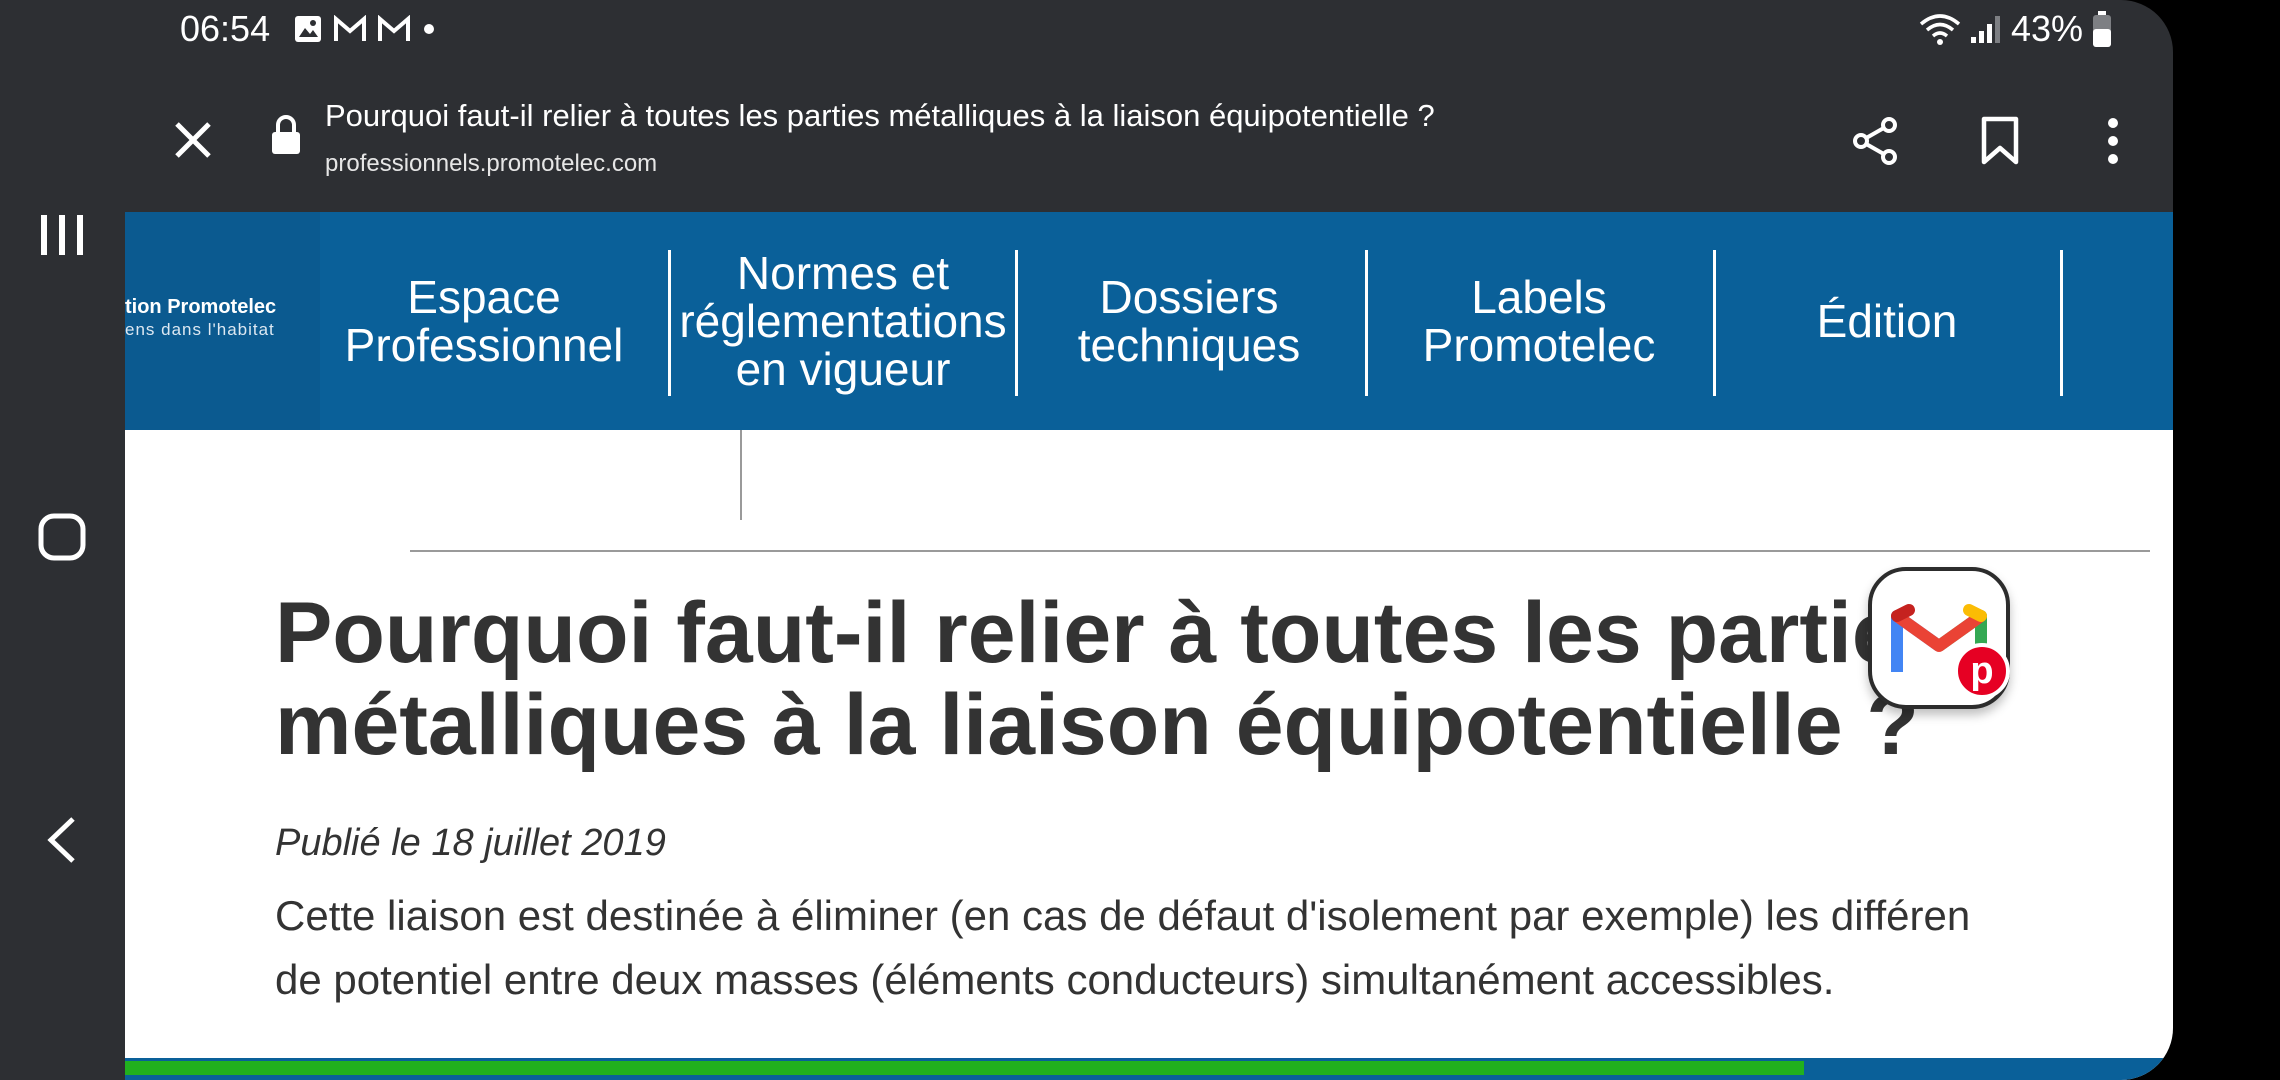 The width and height of the screenshot is (2280, 1080). I want to click on home-button, so click(62, 537).